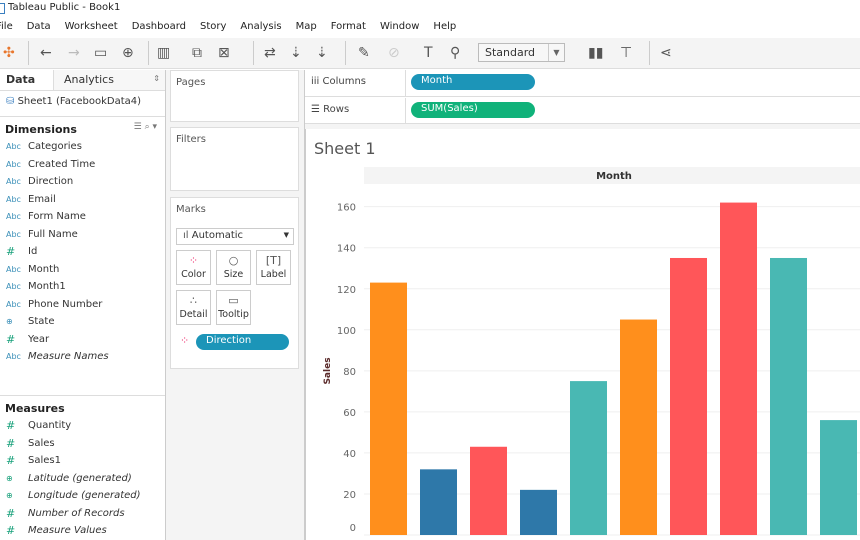 This screenshot has height=540, width=860. I want to click on field-label: Measure Values, so click(67, 531).